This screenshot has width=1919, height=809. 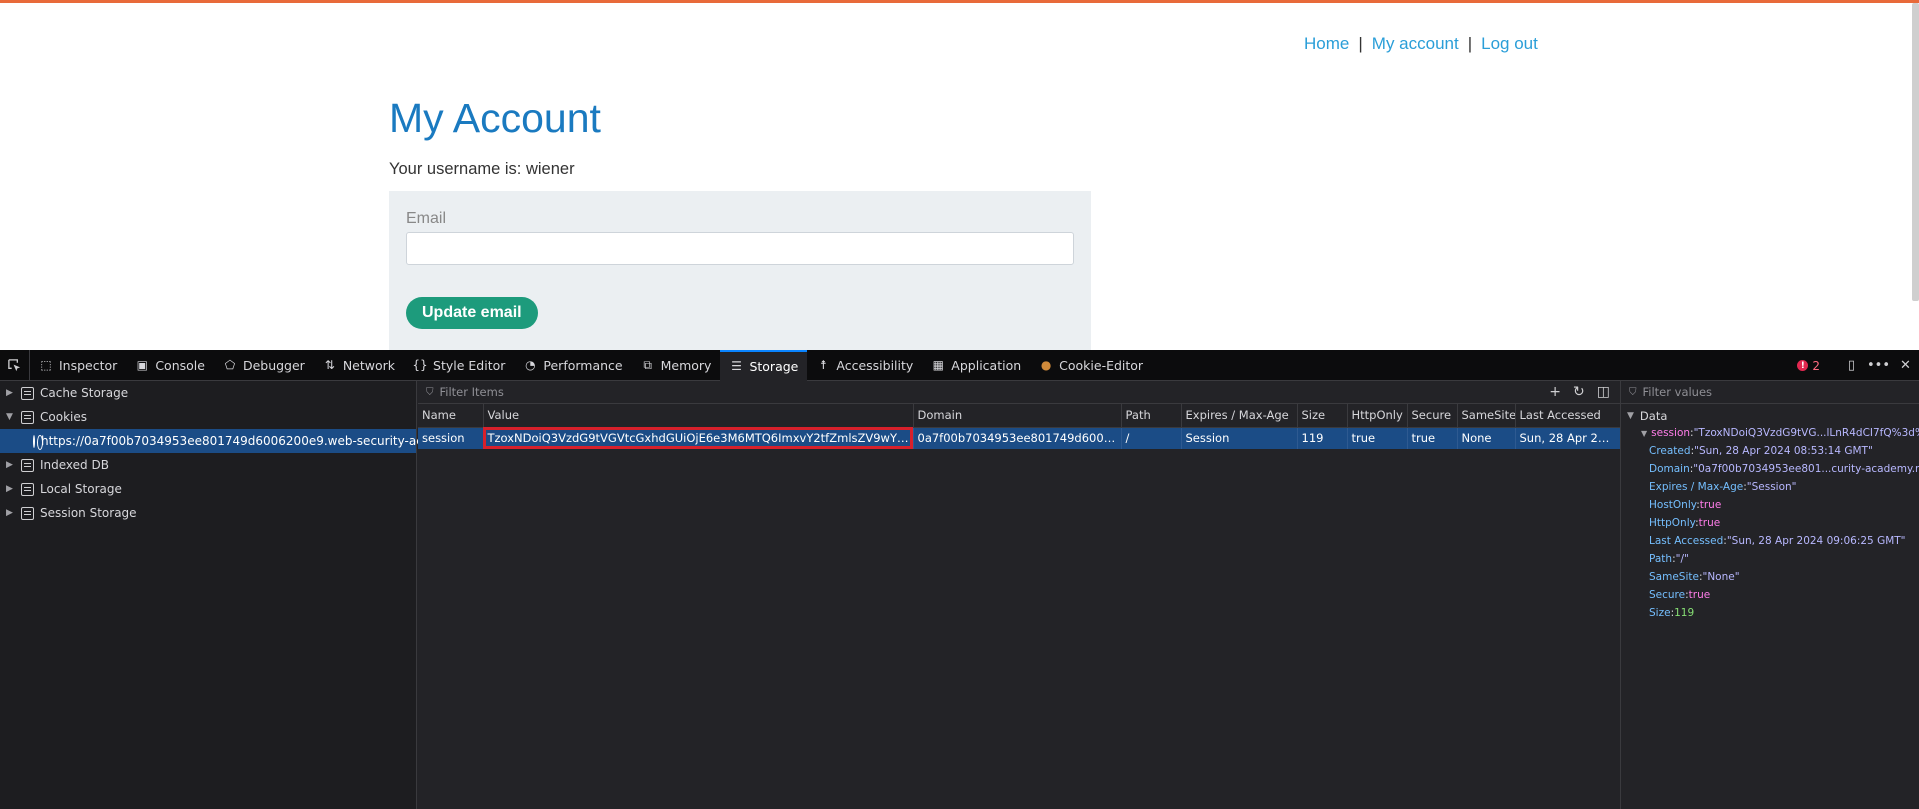 I want to click on data-field: Expires / Max-Age:"Session", so click(x=1770, y=490).